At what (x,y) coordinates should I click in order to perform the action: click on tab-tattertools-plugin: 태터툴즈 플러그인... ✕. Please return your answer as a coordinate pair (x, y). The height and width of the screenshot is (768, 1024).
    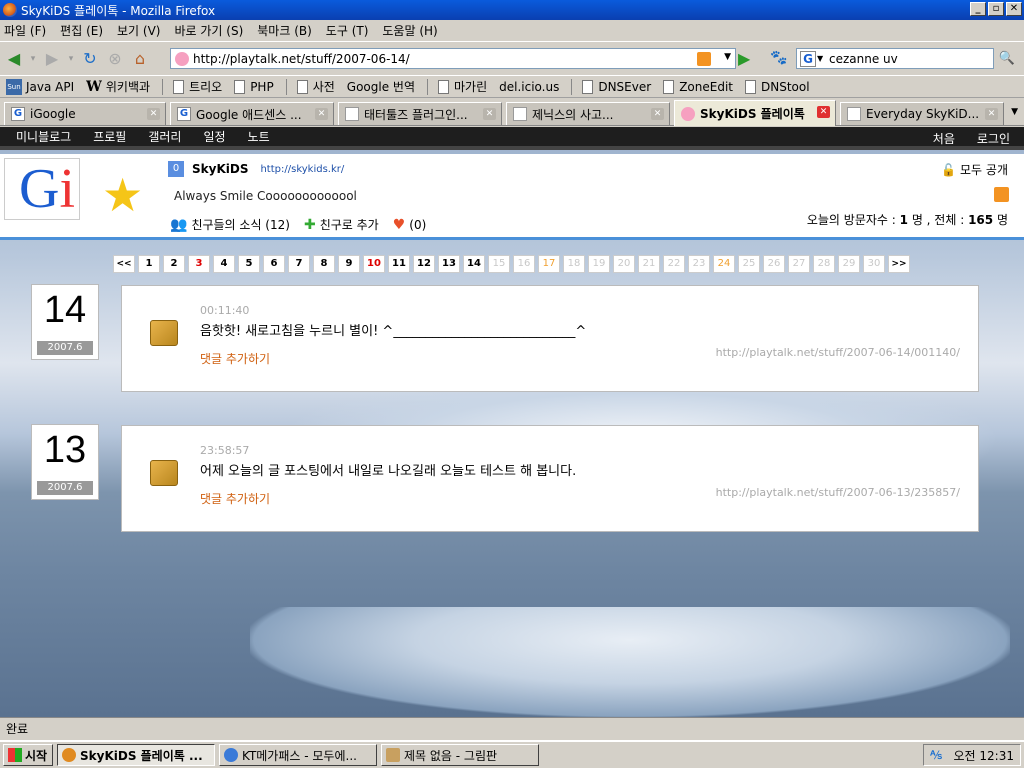
    Looking at the image, I should click on (420, 113).